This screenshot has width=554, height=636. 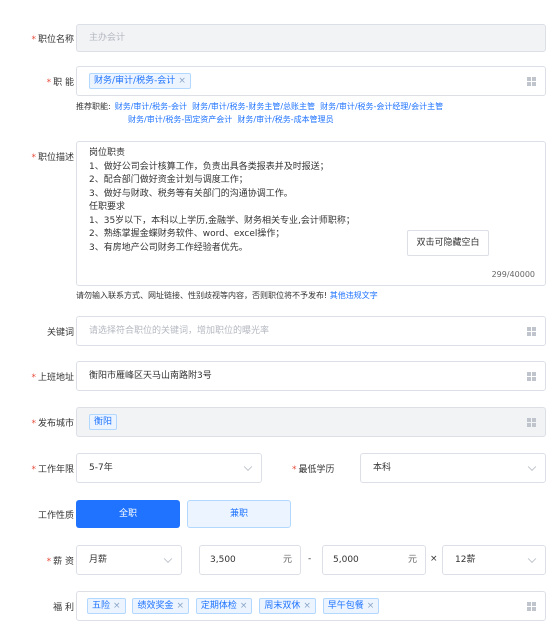 I want to click on function-selector: 财务/审计/税务-会计 ×, so click(x=311, y=81).